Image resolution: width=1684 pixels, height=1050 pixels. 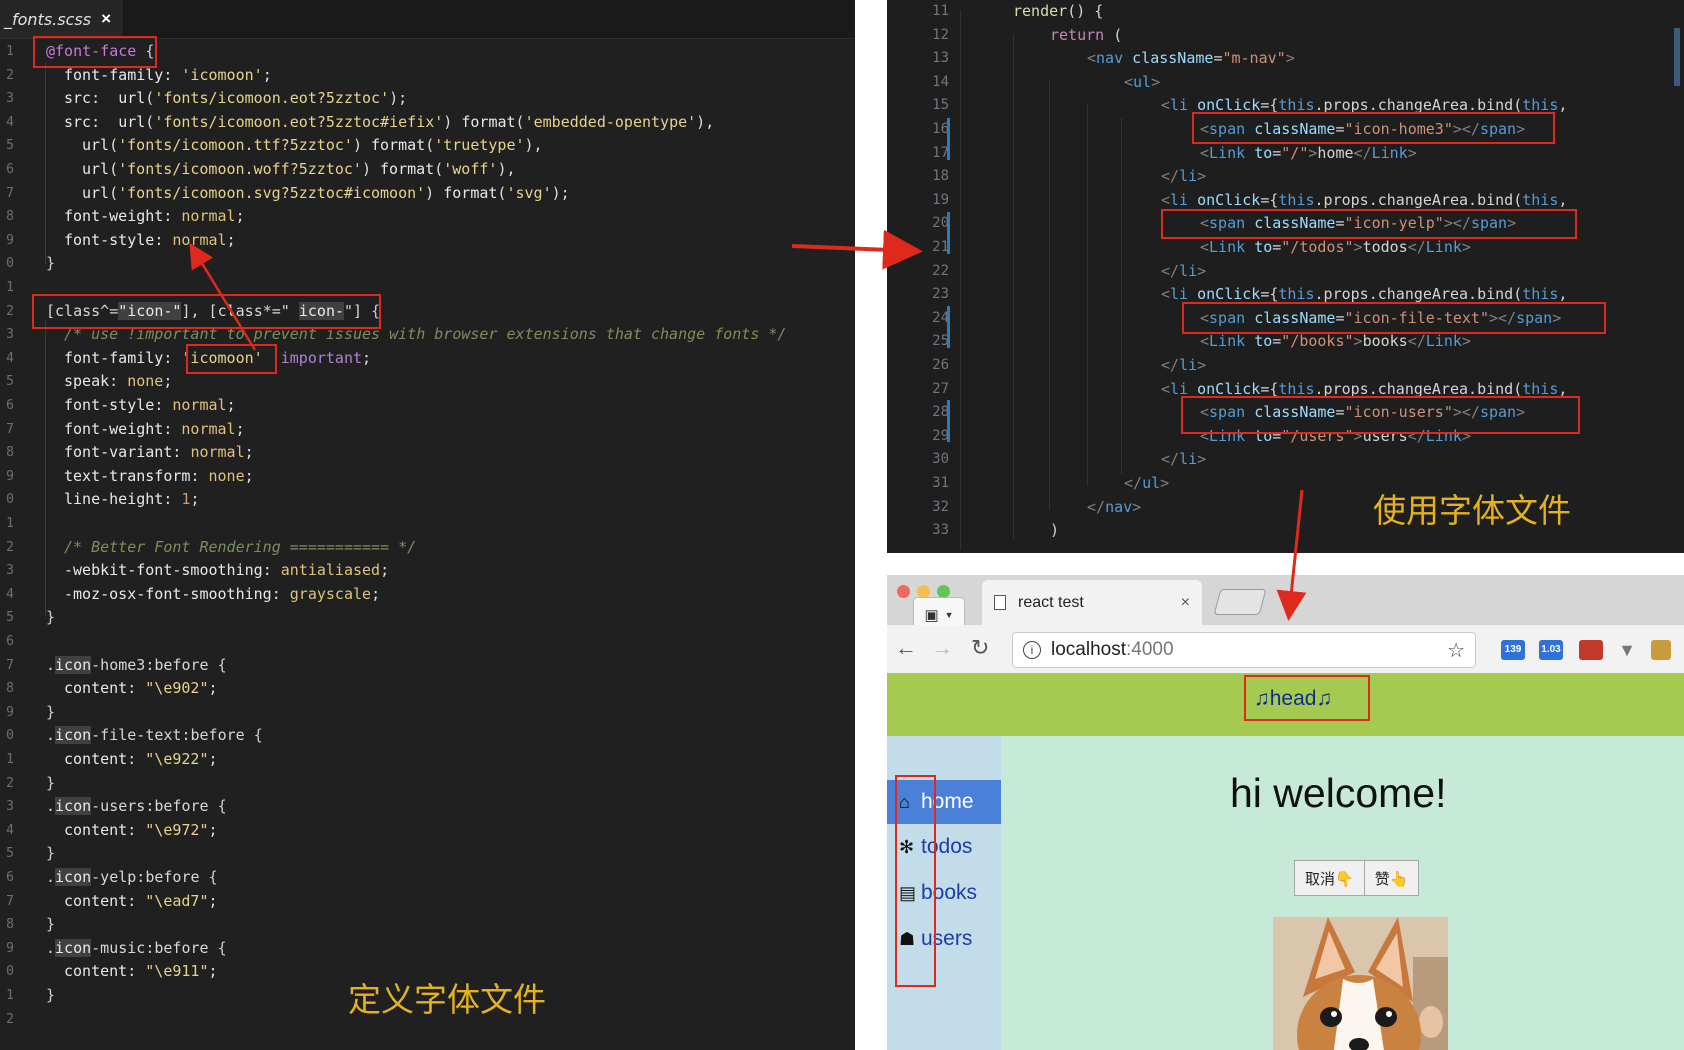 What do you see at coordinates (1032, 650) in the screenshot?
I see `info-icon: i` at bounding box center [1032, 650].